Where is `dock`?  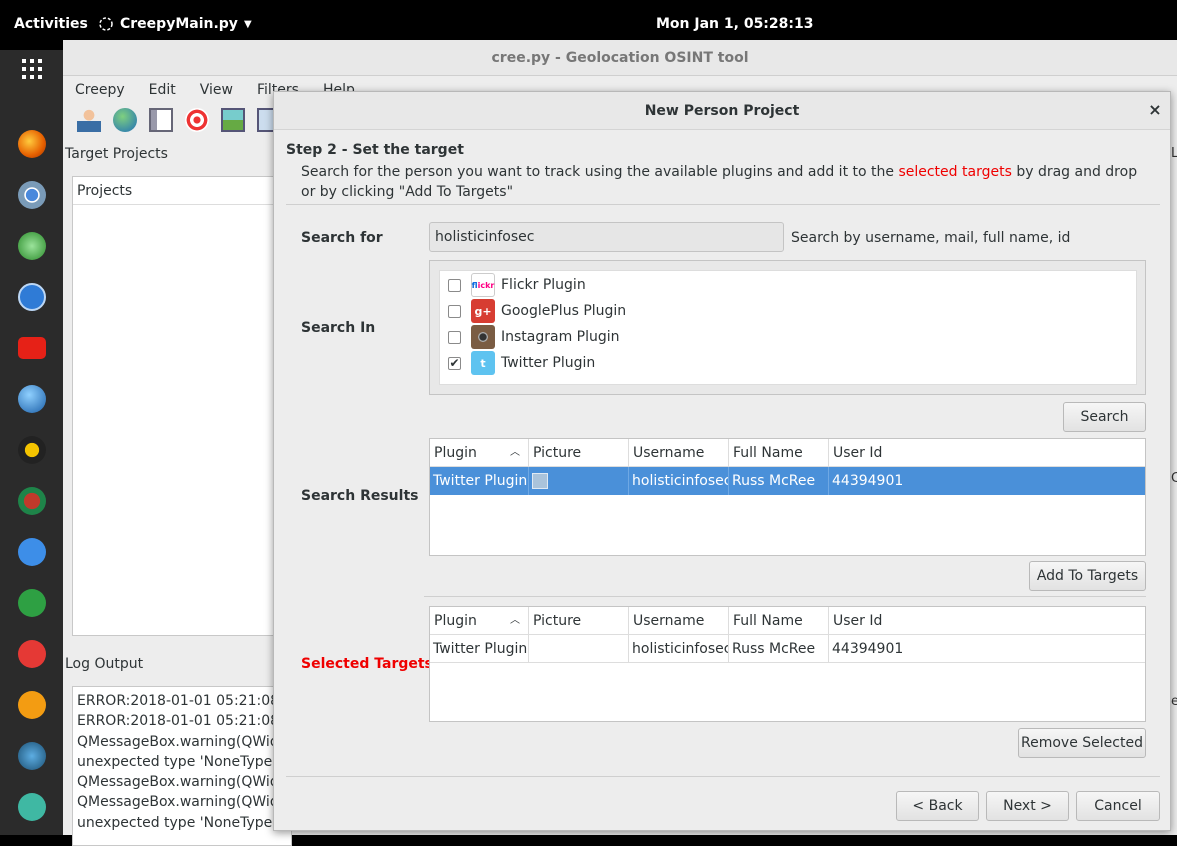 dock is located at coordinates (31, 442).